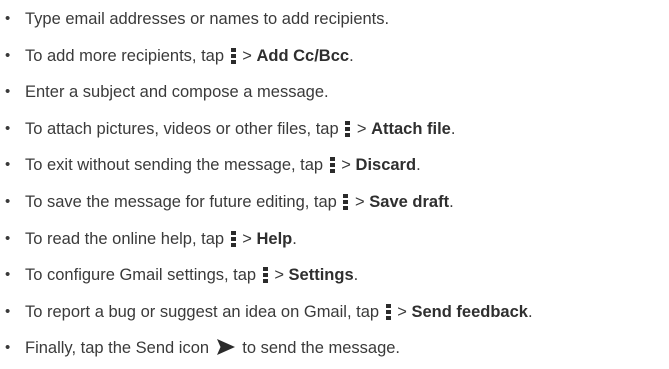  What do you see at coordinates (321, 275) in the screenshot?
I see `action-label: Settings` at bounding box center [321, 275].